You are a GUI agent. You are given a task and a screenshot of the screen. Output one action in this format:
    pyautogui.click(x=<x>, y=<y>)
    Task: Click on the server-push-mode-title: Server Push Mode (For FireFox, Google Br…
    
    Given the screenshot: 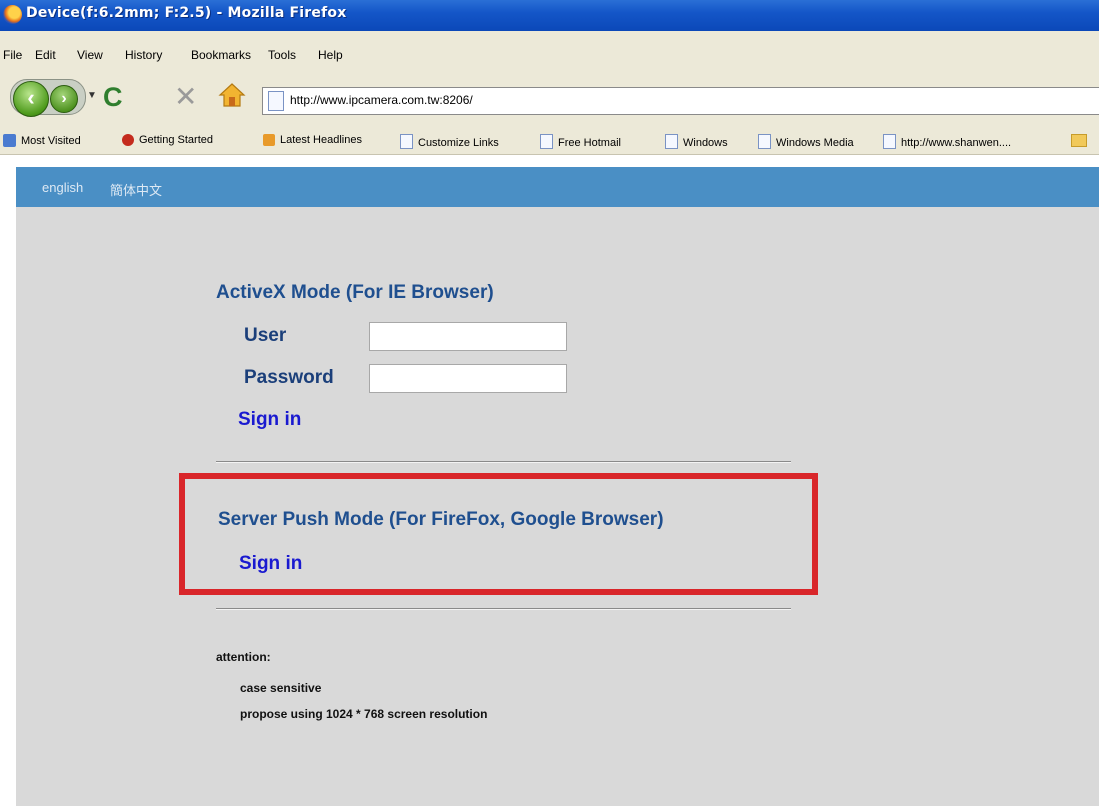 What is the action you would take?
    pyautogui.click(x=441, y=519)
    